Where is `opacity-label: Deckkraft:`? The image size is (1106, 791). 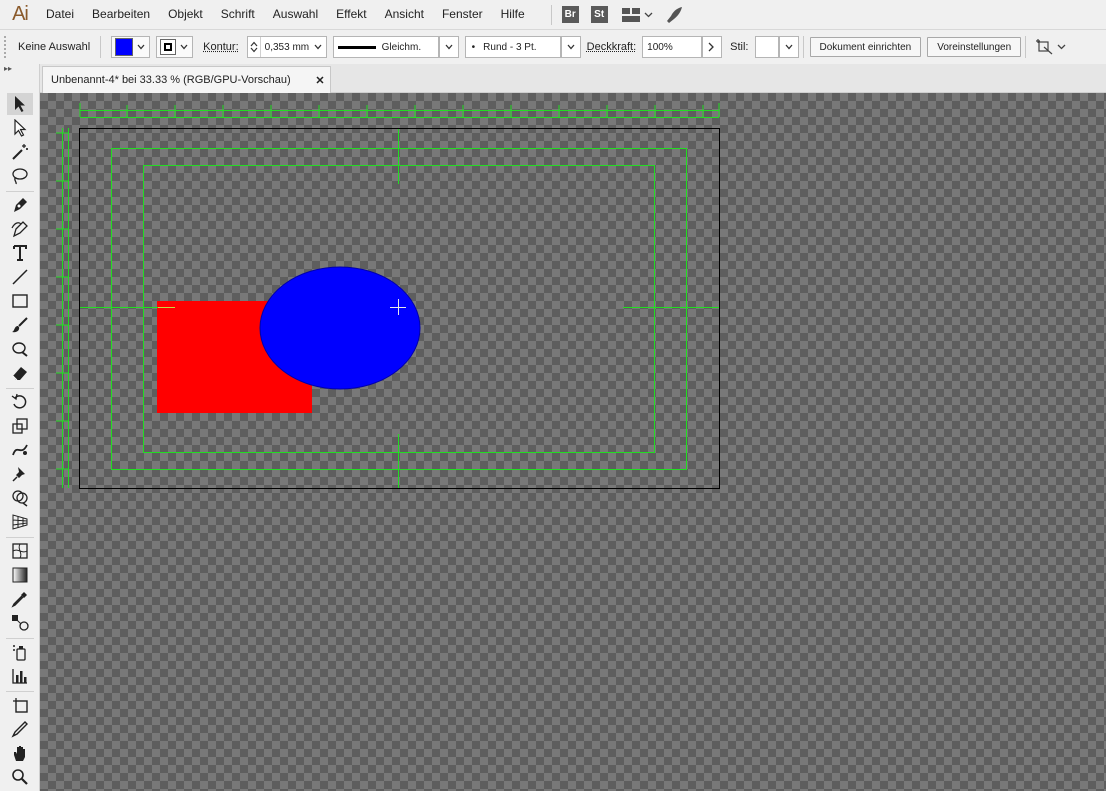 opacity-label: Deckkraft: is located at coordinates (612, 47).